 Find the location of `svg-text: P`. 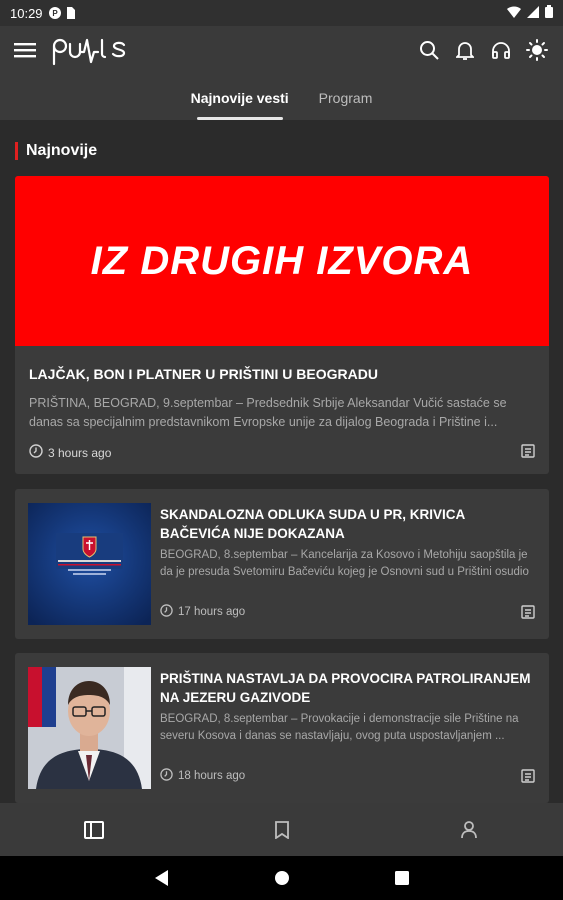

svg-text: P is located at coordinates (55, 13).